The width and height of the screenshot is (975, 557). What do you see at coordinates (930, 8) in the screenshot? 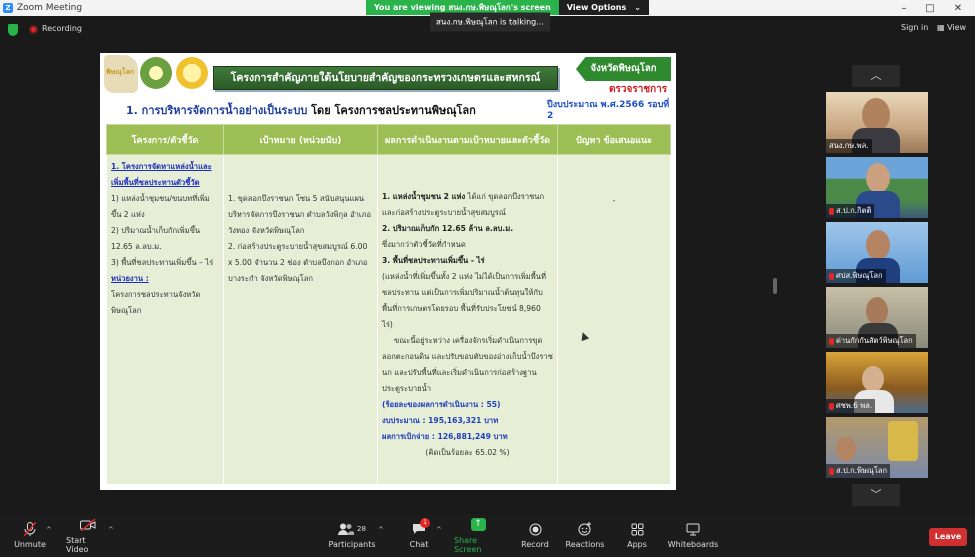
I see `maximize-button: □` at bounding box center [930, 8].